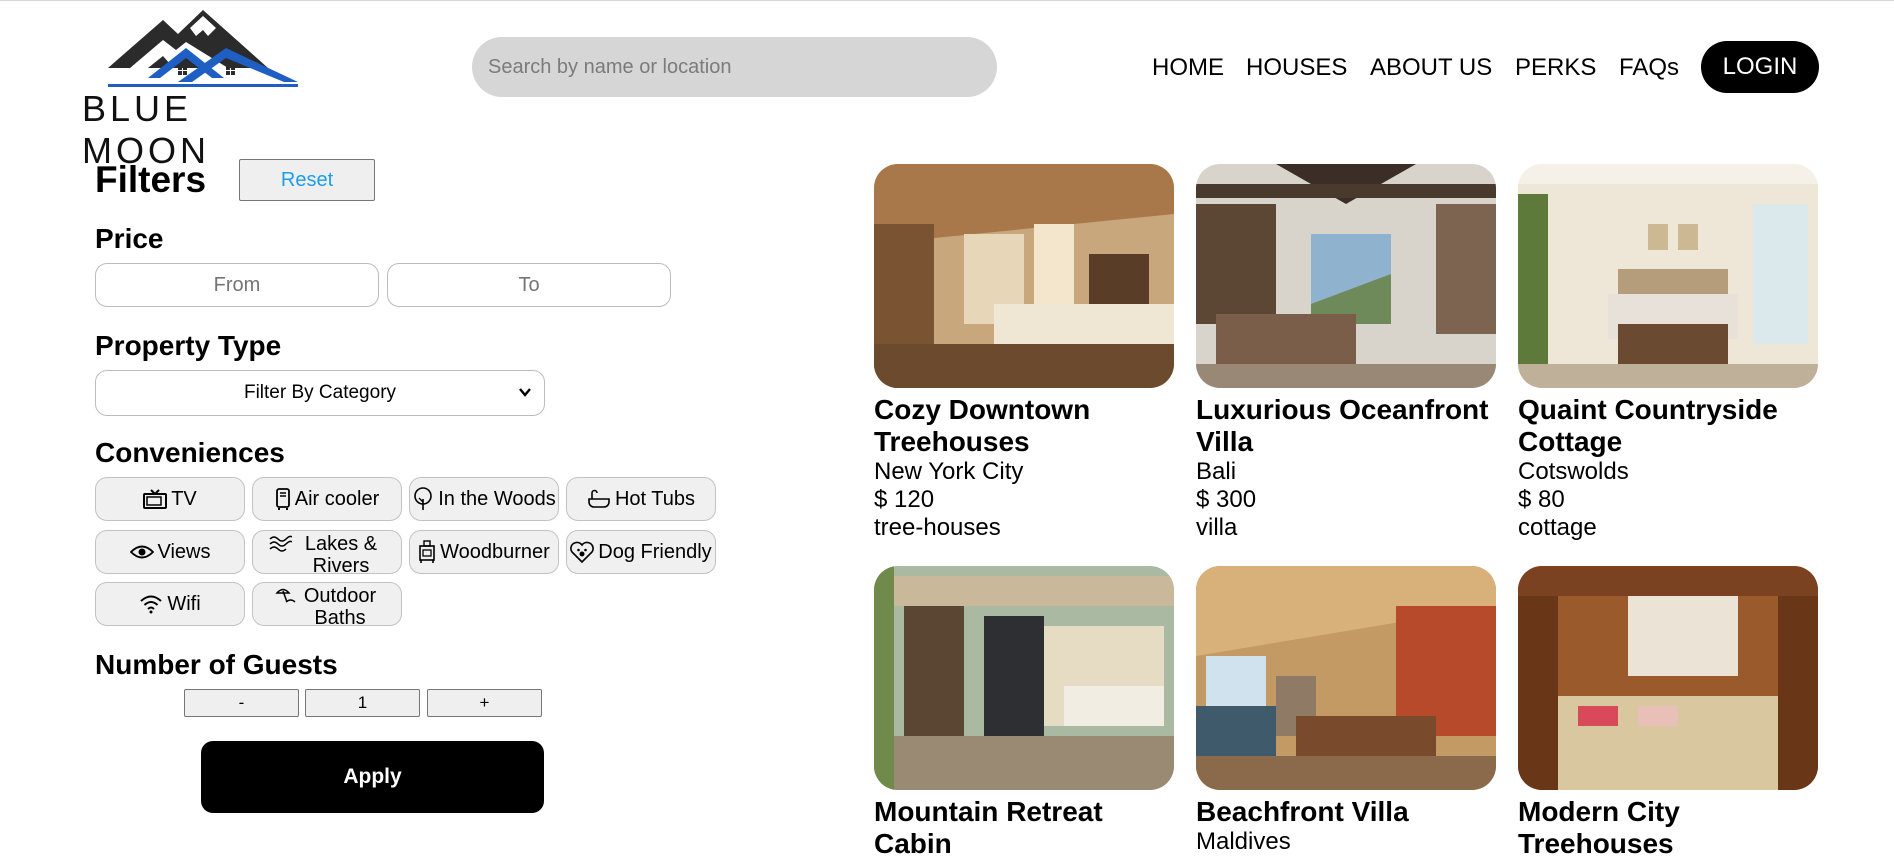 The width and height of the screenshot is (1894, 859). Describe the element at coordinates (655, 499) in the screenshot. I see `convenience-label: Hot Tubs` at that location.